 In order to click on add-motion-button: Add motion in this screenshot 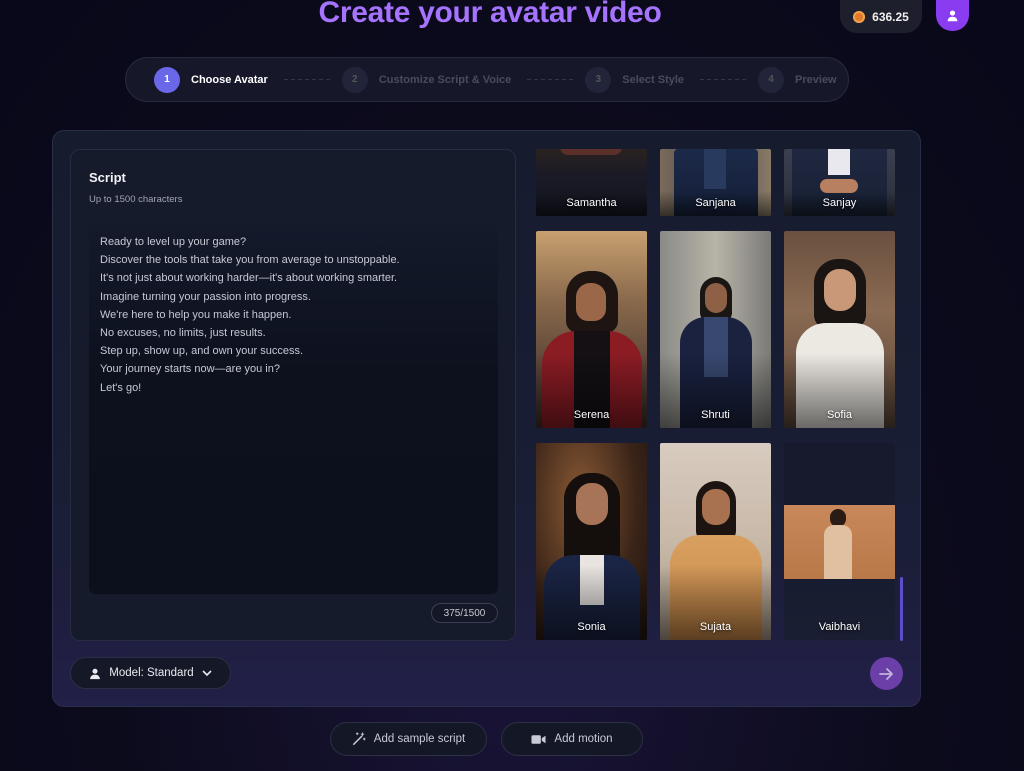, I will do `click(572, 739)`.